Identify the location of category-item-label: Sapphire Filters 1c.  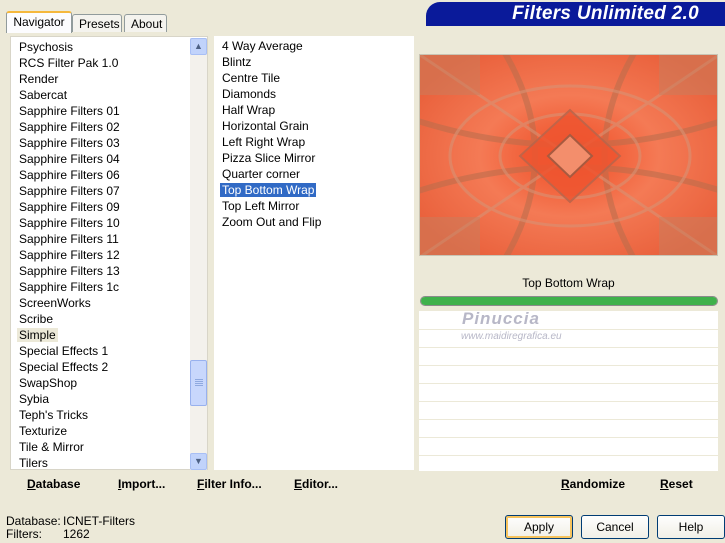
(69, 287).